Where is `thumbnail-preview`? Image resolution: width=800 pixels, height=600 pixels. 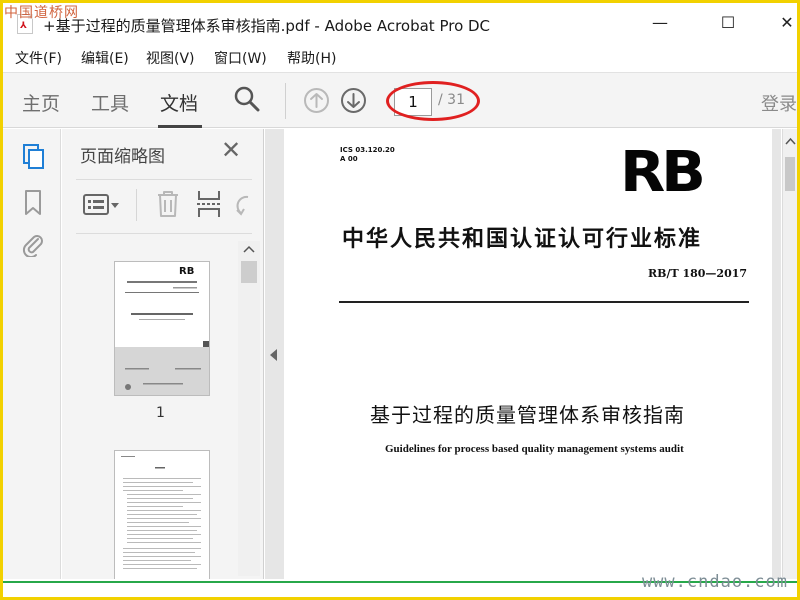
thumbnail-preview is located at coordinates (162, 515).